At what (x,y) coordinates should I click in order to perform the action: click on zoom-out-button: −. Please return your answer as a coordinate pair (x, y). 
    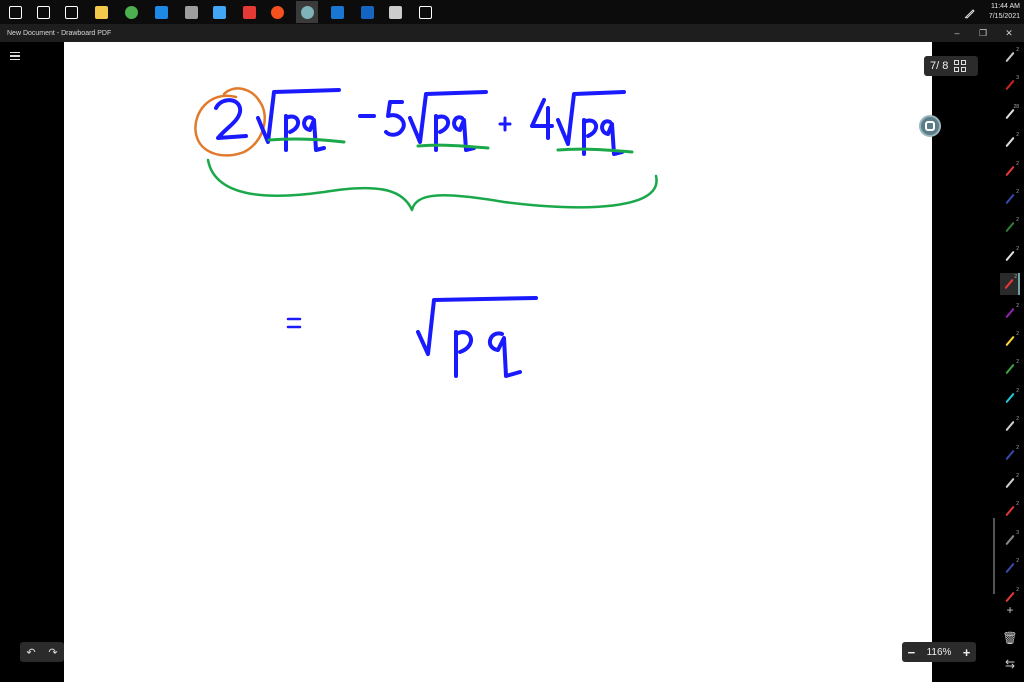
    Looking at the image, I should click on (912, 652).